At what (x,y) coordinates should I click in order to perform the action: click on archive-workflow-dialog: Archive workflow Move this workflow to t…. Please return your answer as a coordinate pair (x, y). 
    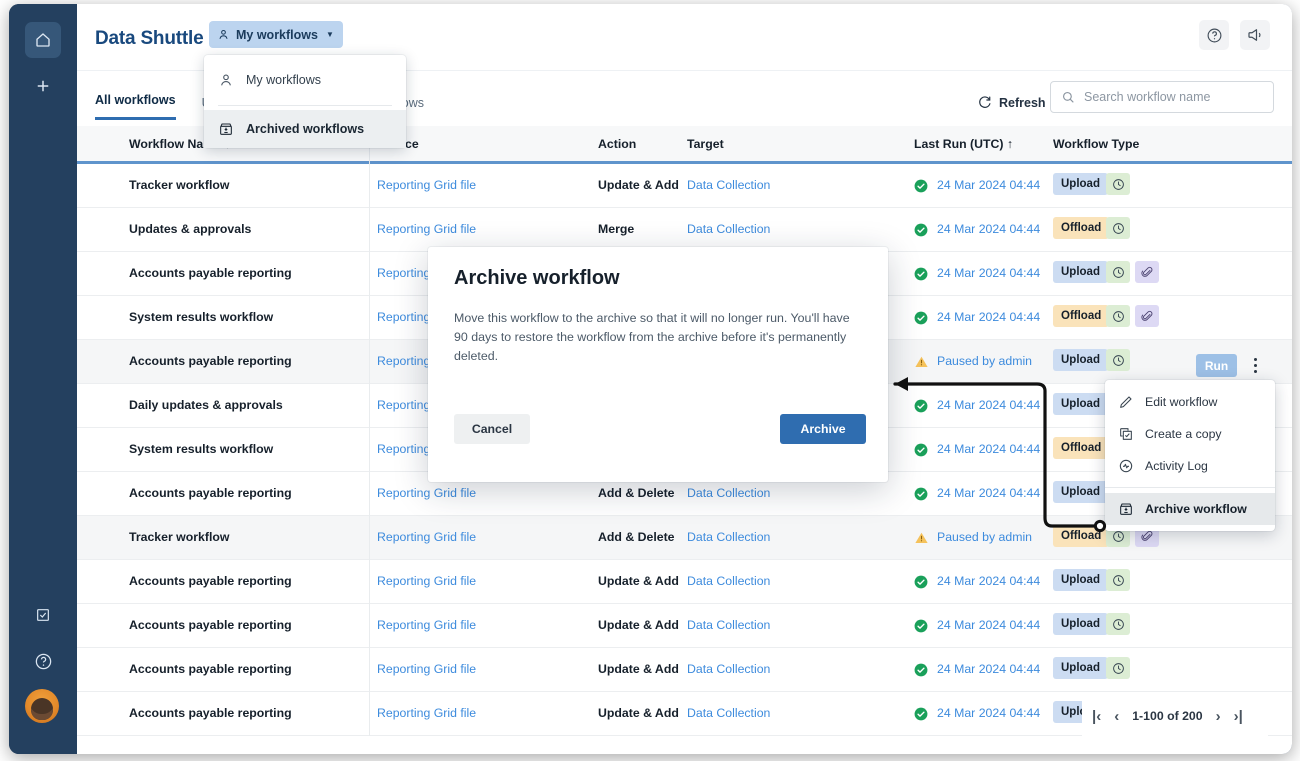
    Looking at the image, I should click on (658, 364).